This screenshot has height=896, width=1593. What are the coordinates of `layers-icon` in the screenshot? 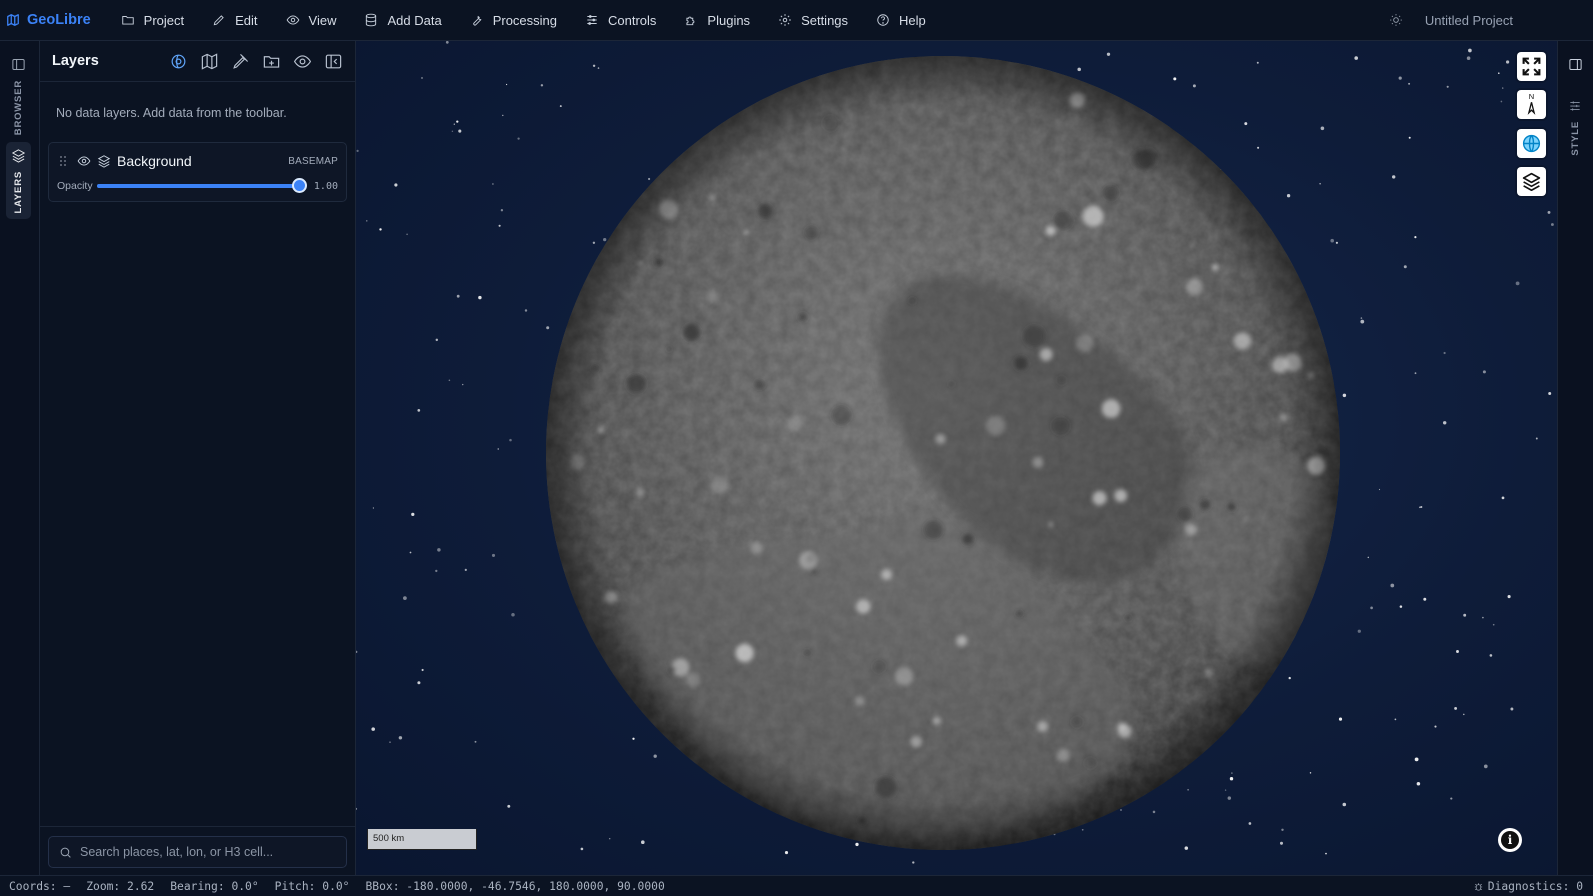 It's located at (1531, 182).